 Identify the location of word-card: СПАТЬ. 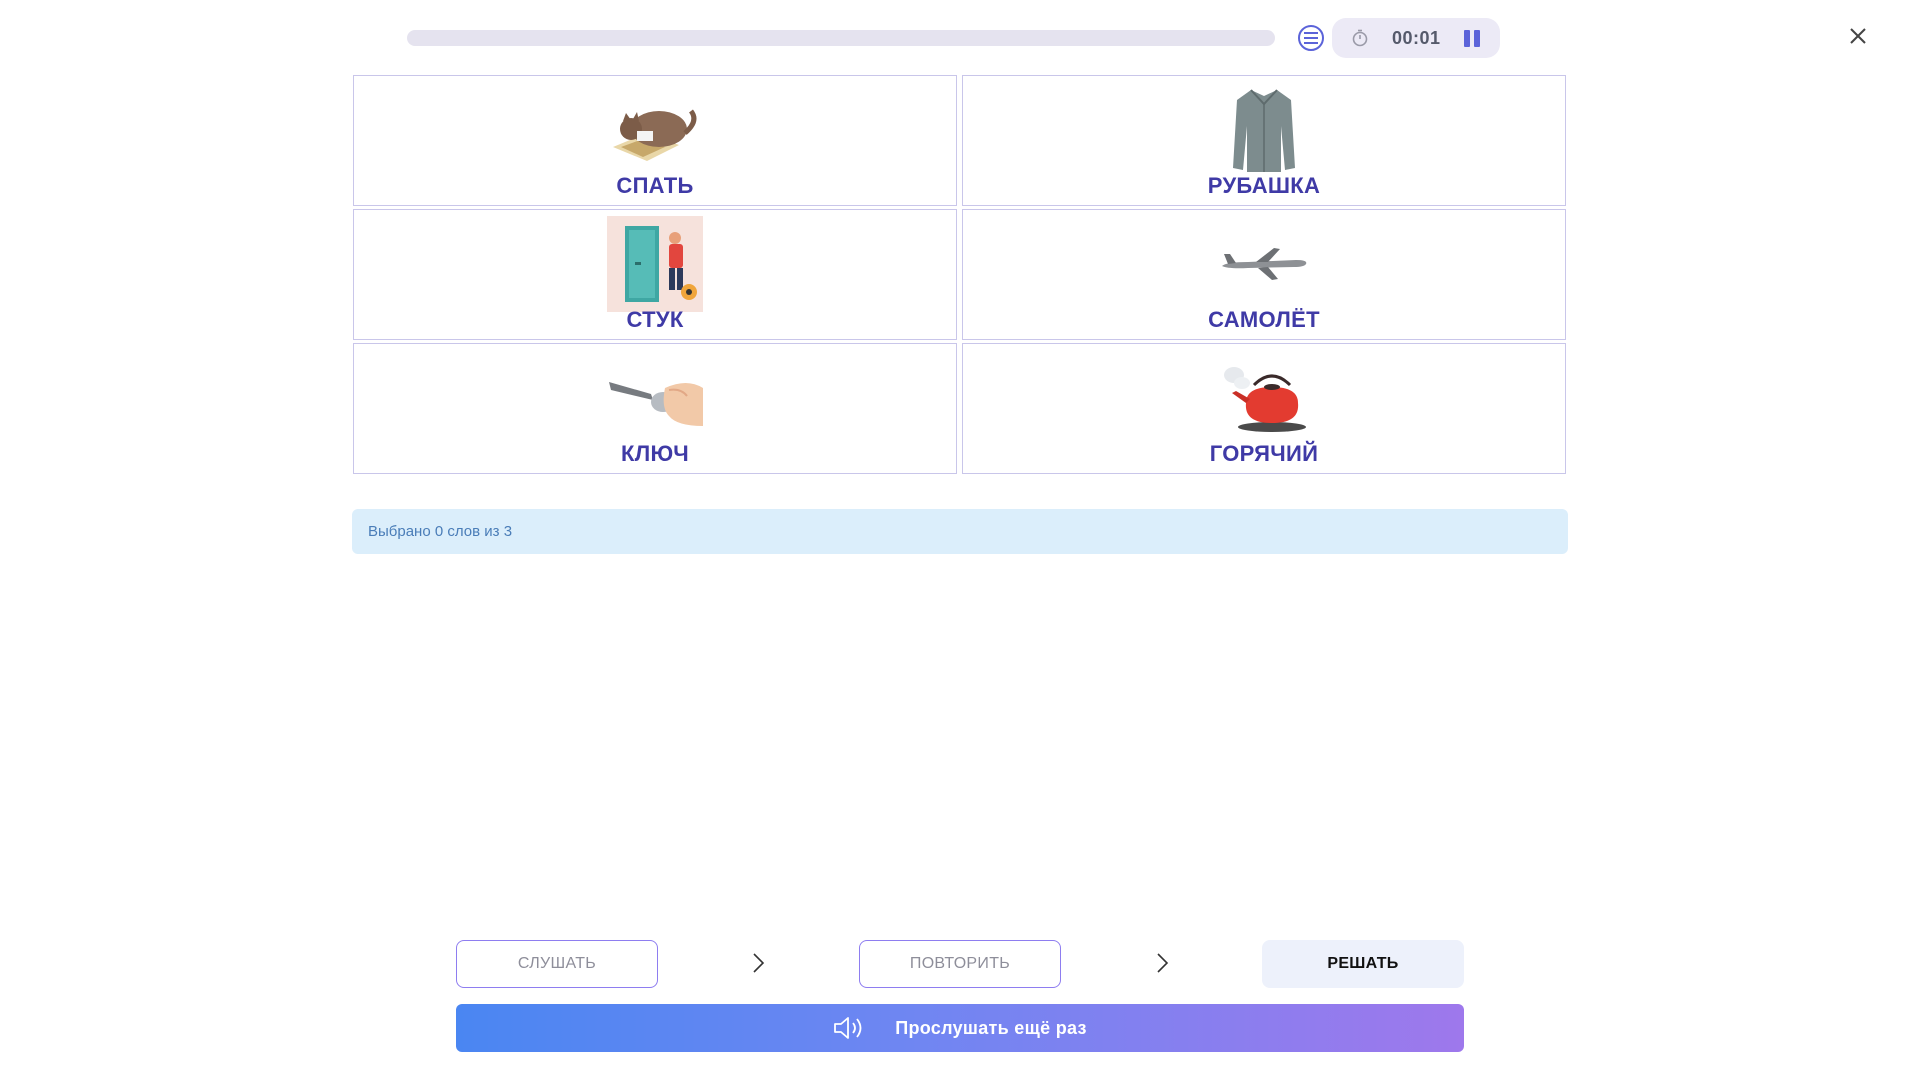
(655, 140).